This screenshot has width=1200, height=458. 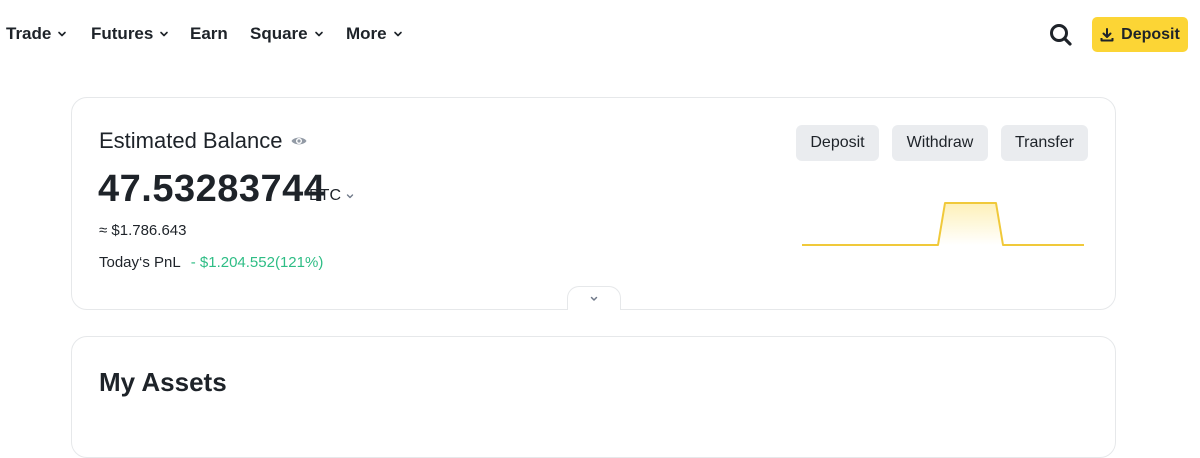 What do you see at coordinates (29, 33) in the screenshot?
I see `nav-item-label: Trade` at bounding box center [29, 33].